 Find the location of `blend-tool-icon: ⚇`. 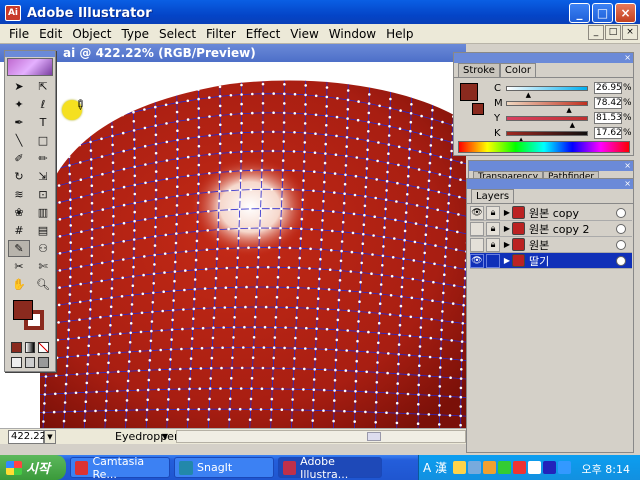

blend-tool-icon: ⚇ is located at coordinates (43, 248).